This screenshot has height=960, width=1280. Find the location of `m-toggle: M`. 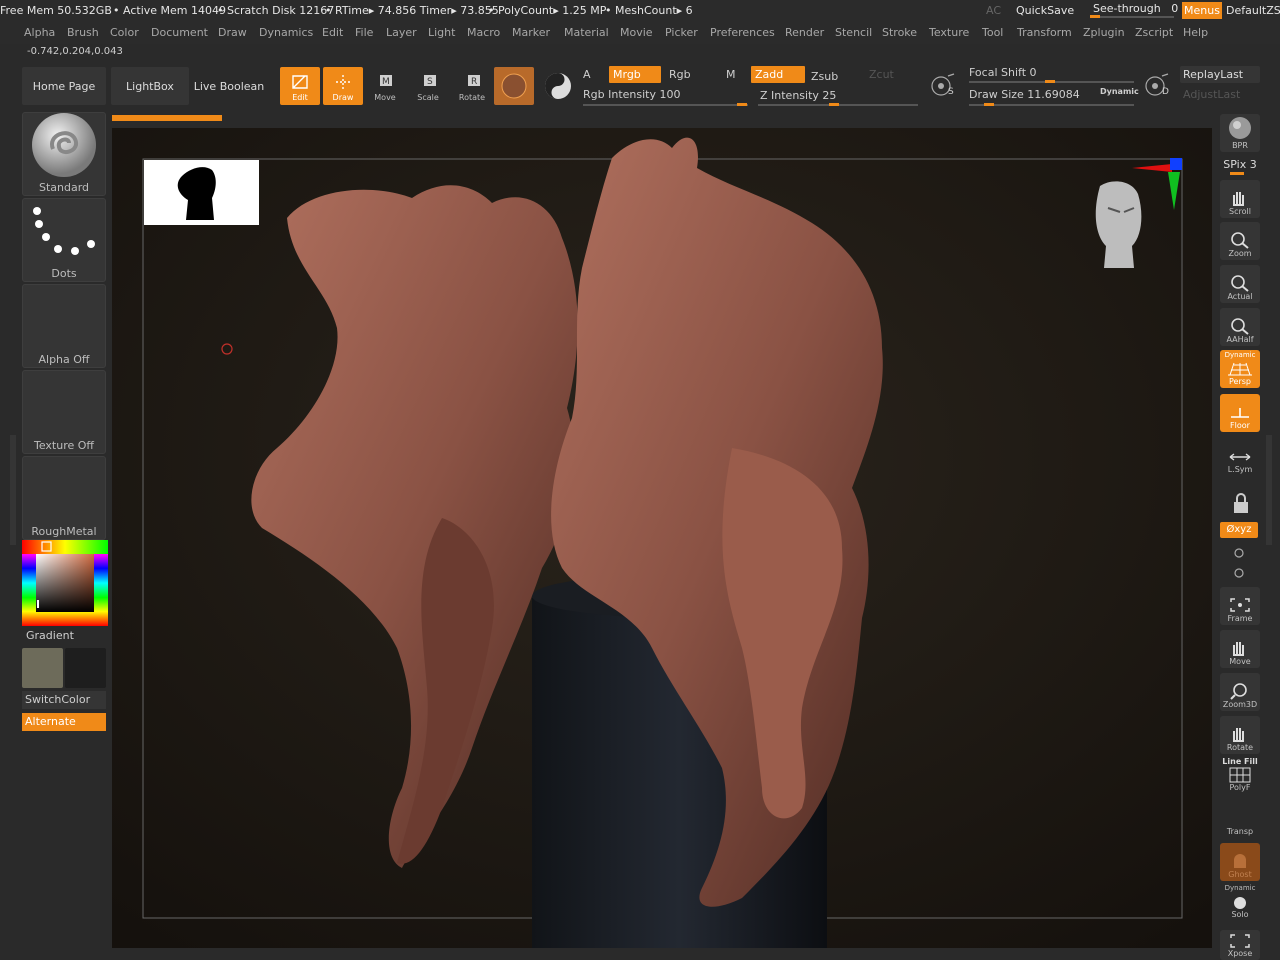

m-toggle: M is located at coordinates (731, 74).